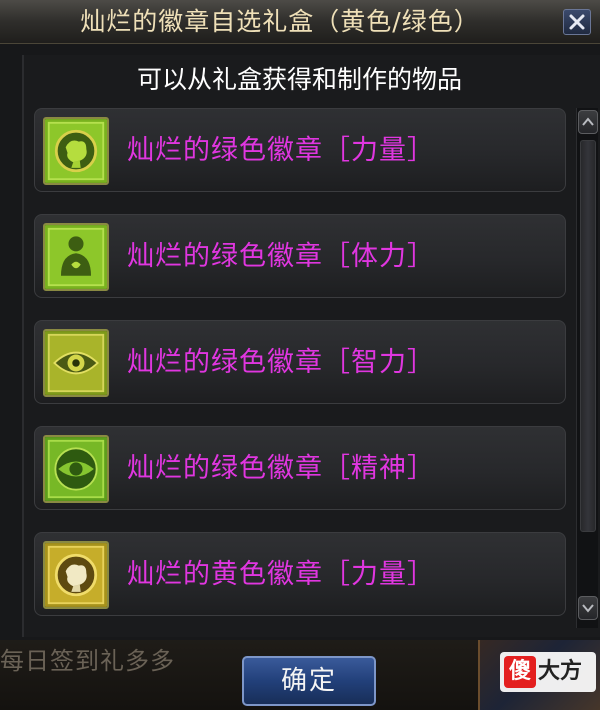 Image resolution: width=600 pixels, height=710 pixels. I want to click on watermark-logo: 傻 大方, so click(548, 672).